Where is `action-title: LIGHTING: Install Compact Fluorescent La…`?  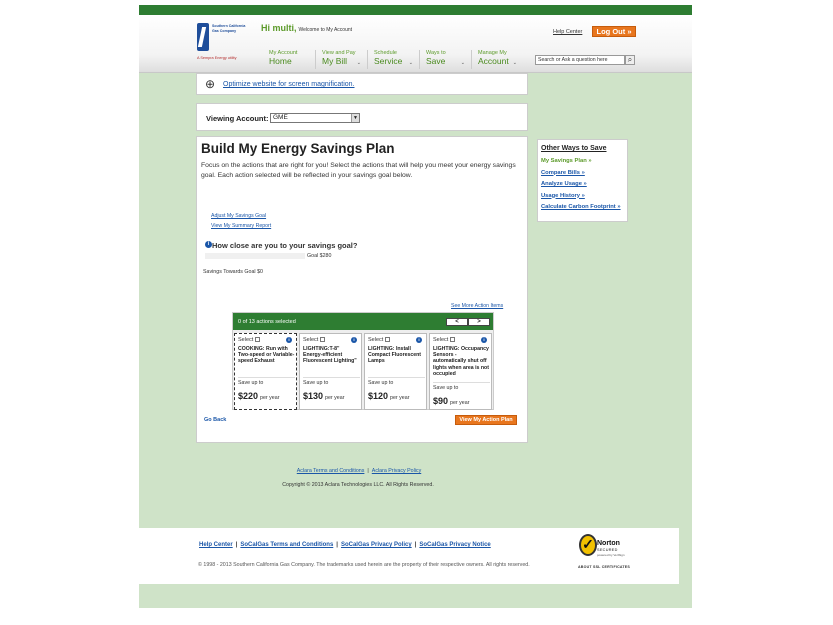 action-title: LIGHTING: Install Compact Fluorescent La… is located at coordinates (395, 355).